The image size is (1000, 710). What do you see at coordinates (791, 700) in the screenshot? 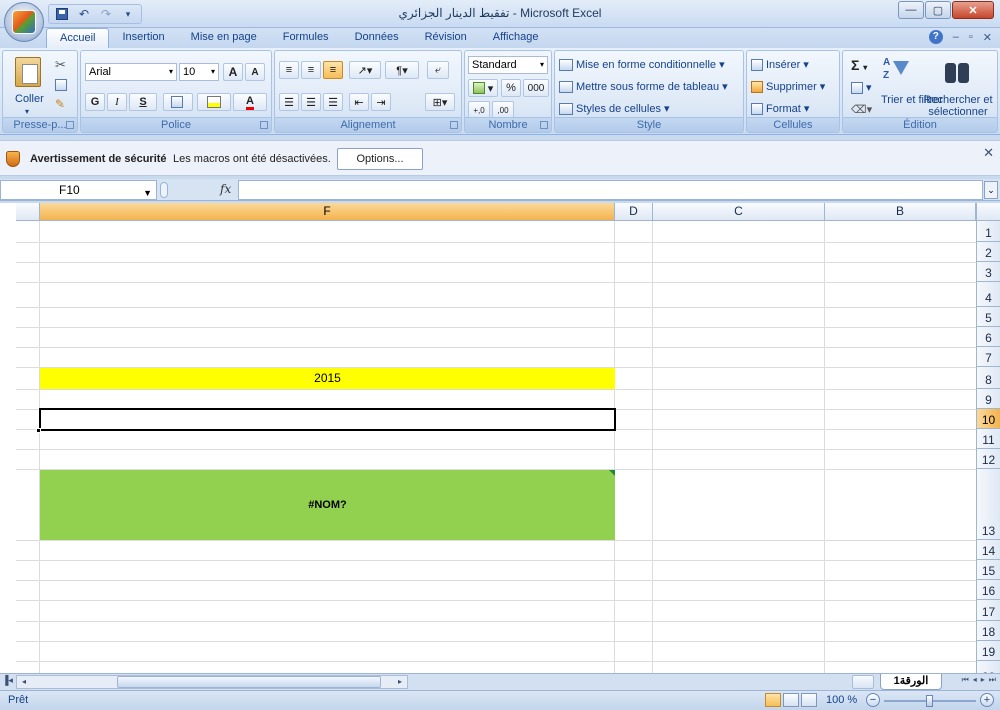
I see `page-layout-view-icon` at bounding box center [791, 700].